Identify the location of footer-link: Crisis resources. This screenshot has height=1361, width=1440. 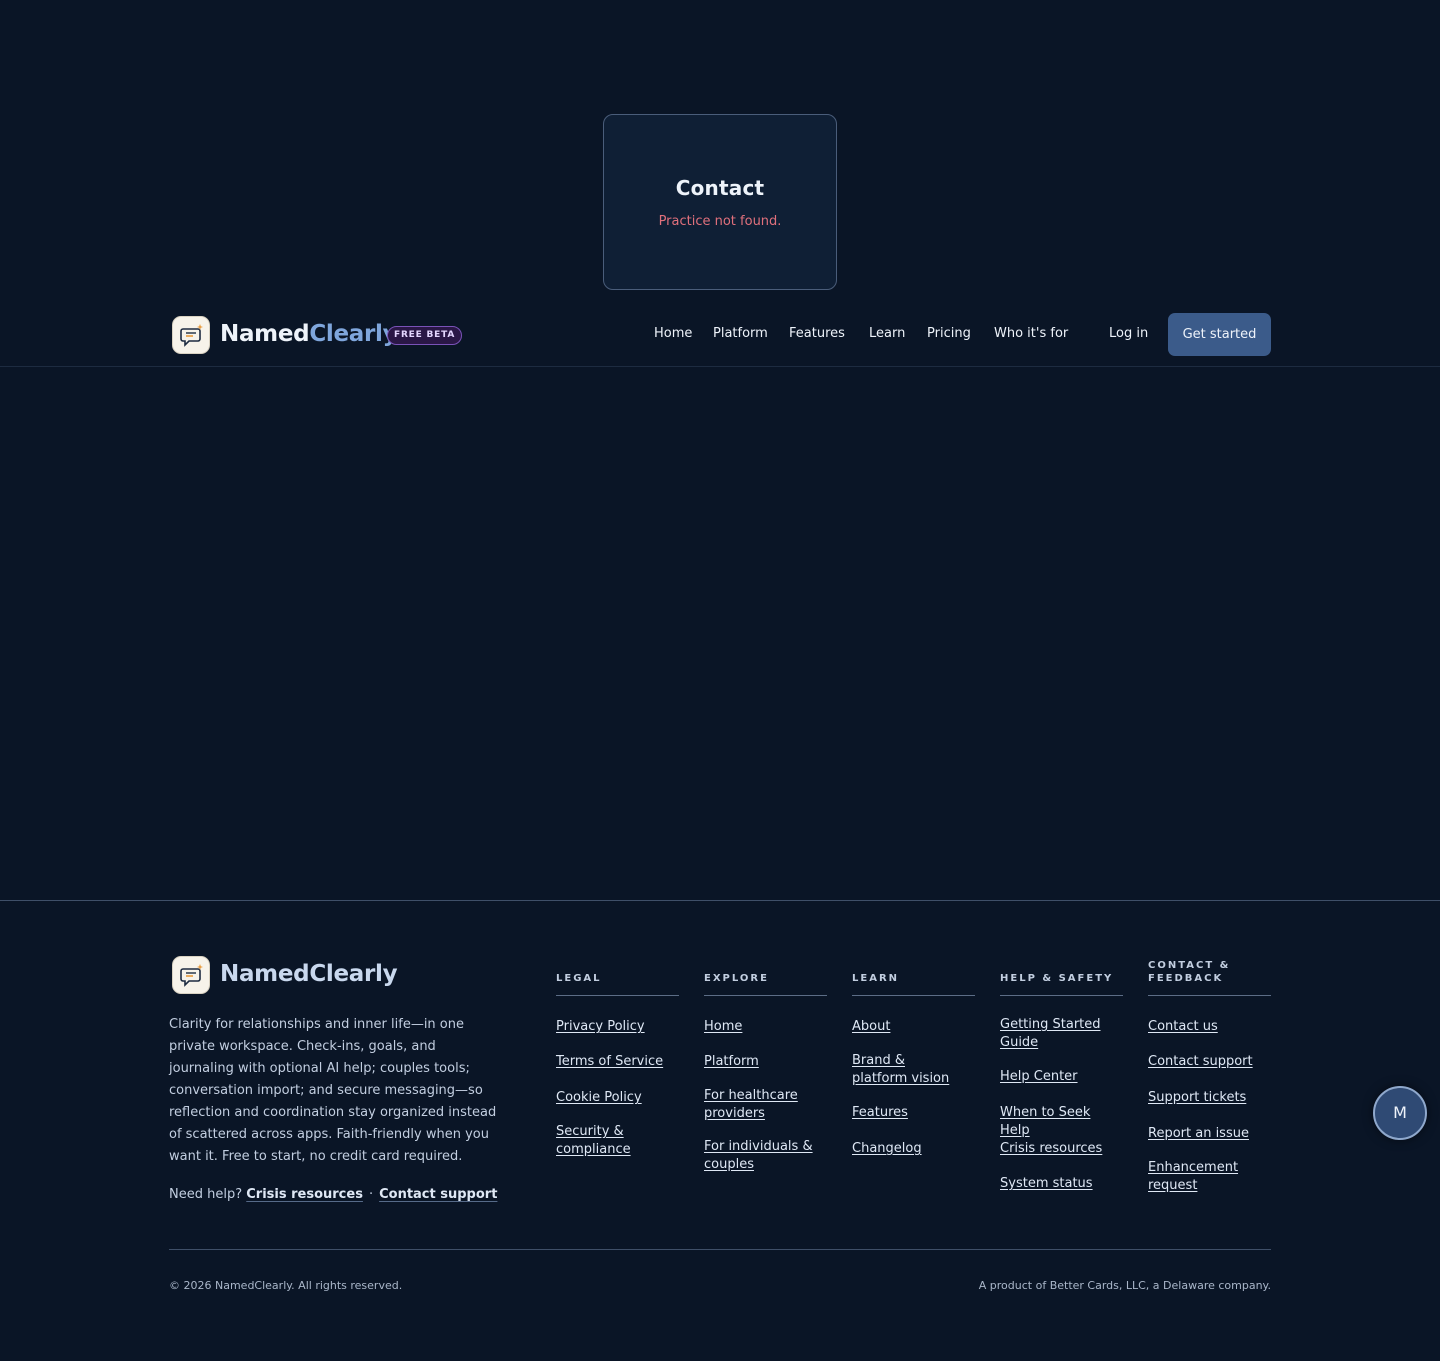
(1059, 1149).